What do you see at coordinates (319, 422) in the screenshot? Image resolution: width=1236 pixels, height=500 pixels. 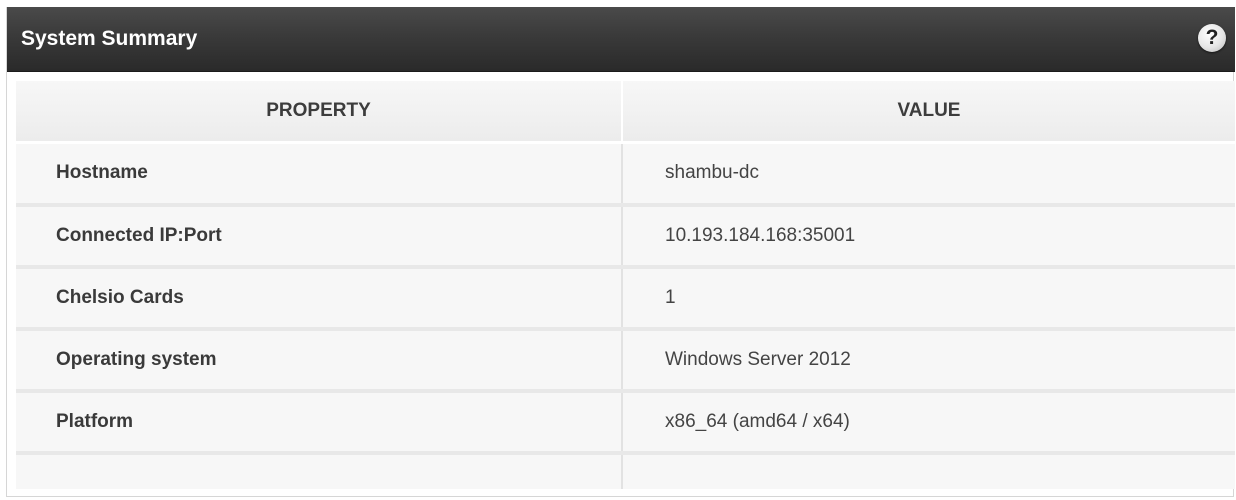 I see `property-cell: Platform` at bounding box center [319, 422].